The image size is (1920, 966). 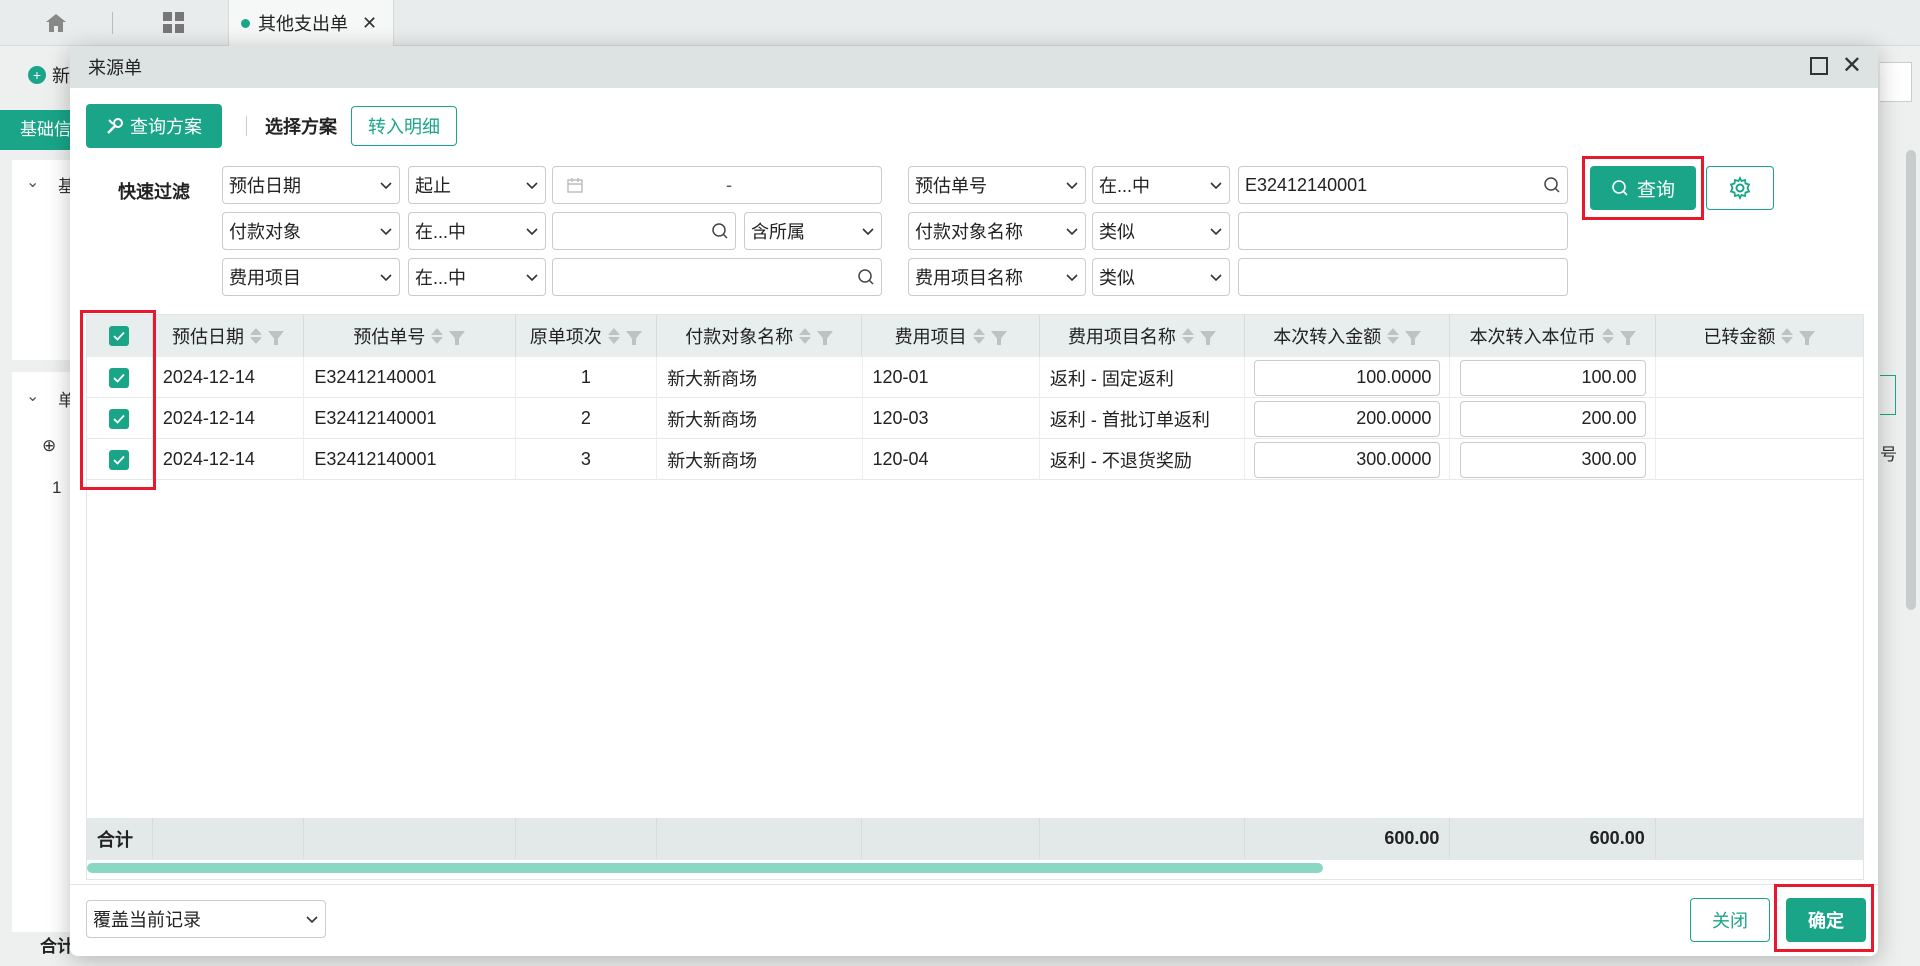 What do you see at coordinates (369, 23) in the screenshot?
I see `close-tab-icon: ✕` at bounding box center [369, 23].